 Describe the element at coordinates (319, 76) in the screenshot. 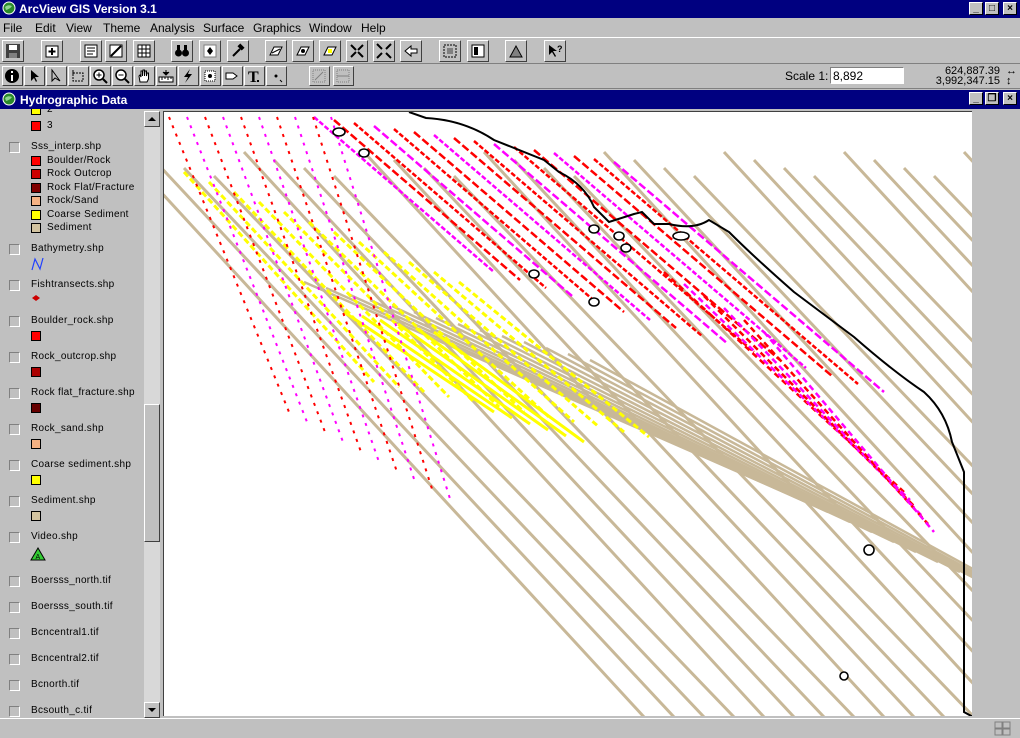

I see `snap-tool` at that location.